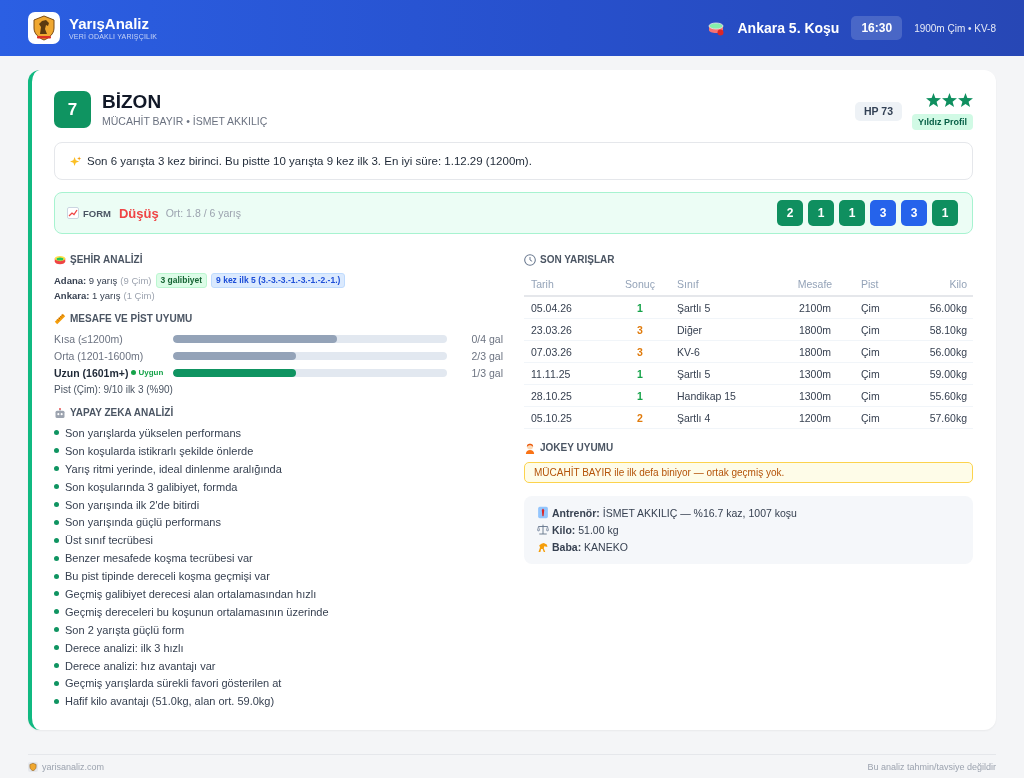  Describe the element at coordinates (790, 213) in the screenshot. I see `form-result: 2` at that location.